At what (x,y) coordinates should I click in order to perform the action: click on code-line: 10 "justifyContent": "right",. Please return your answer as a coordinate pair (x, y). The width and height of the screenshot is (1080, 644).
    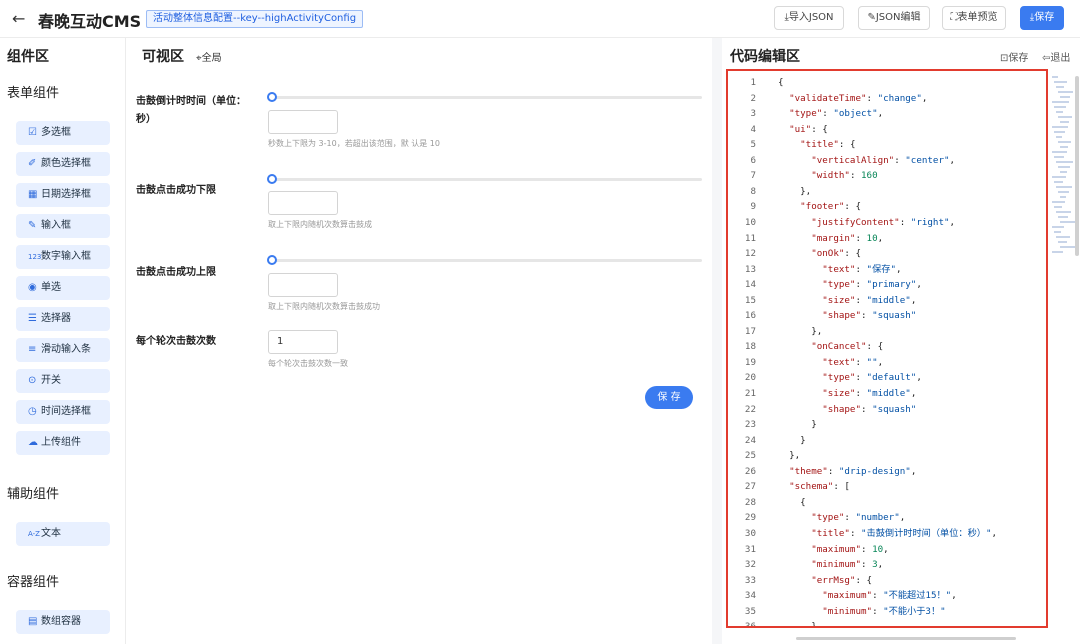
    Looking at the image, I should click on (887, 222).